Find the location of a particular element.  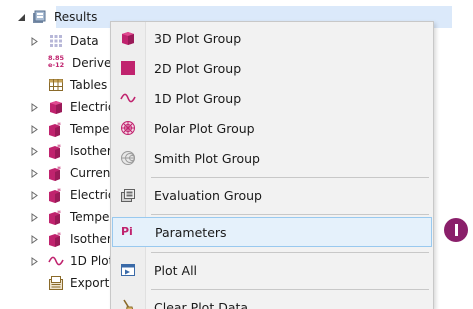

tree-node-plot-group: 1D Plot is located at coordinates (55, 261).